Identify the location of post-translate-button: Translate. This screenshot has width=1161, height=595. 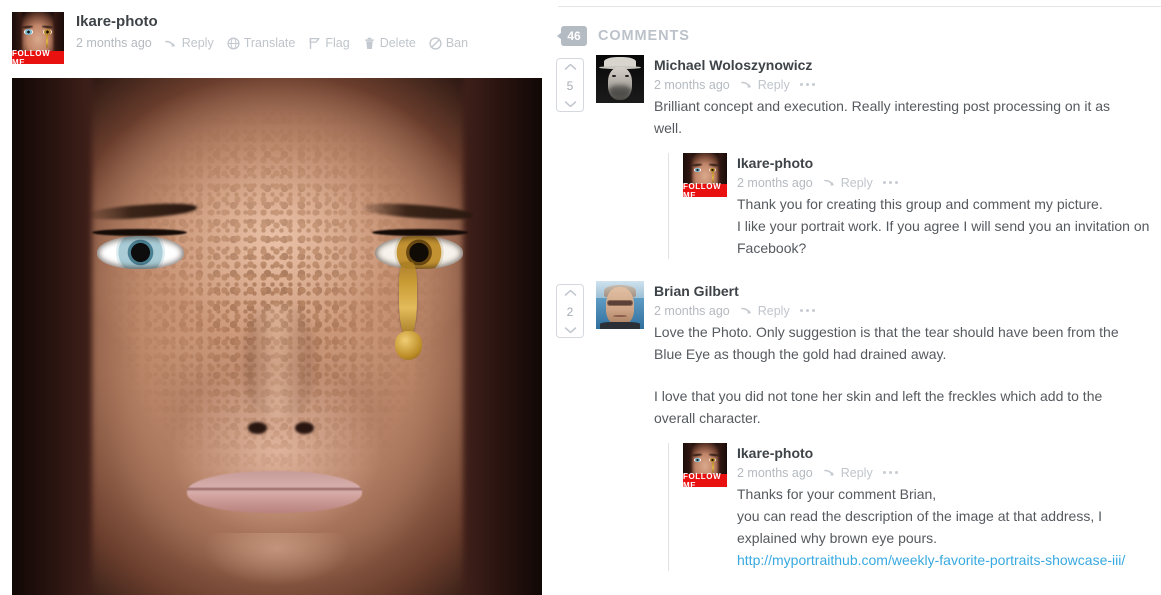
(261, 43).